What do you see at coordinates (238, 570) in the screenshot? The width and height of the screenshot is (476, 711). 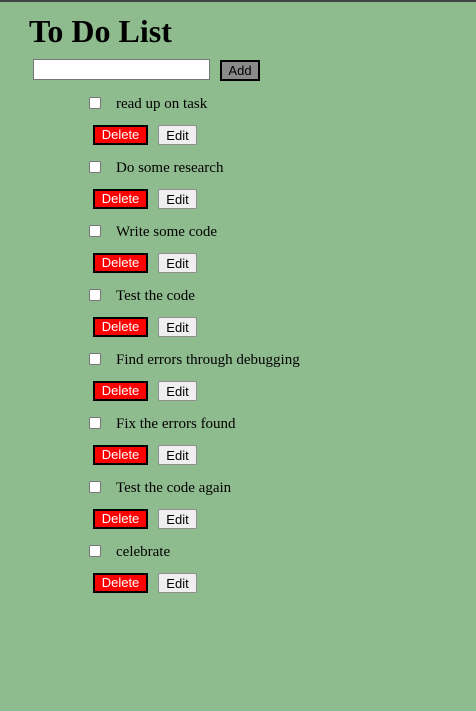 I see `task-item: celebrate Delete Edit` at bounding box center [238, 570].